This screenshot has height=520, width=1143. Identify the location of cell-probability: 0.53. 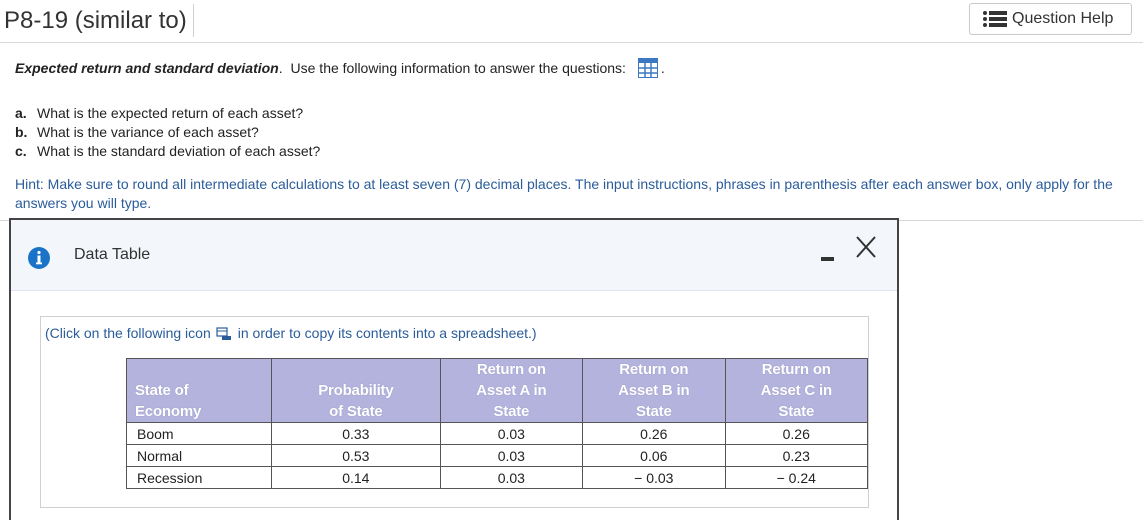
(356, 455).